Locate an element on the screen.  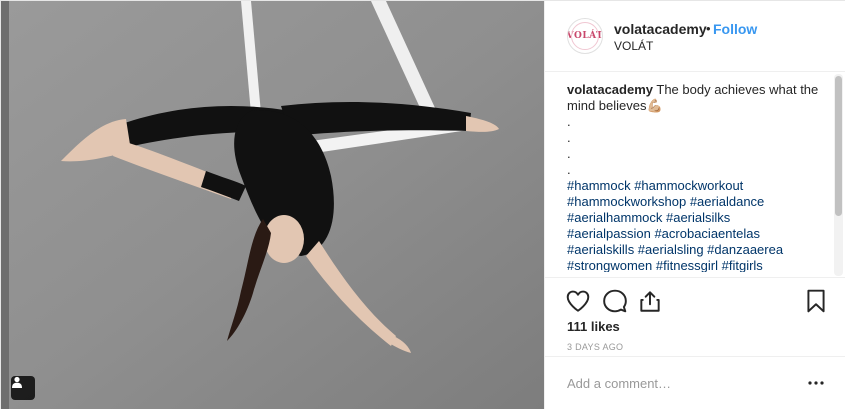
caption-username: volatacademy is located at coordinates (610, 89).